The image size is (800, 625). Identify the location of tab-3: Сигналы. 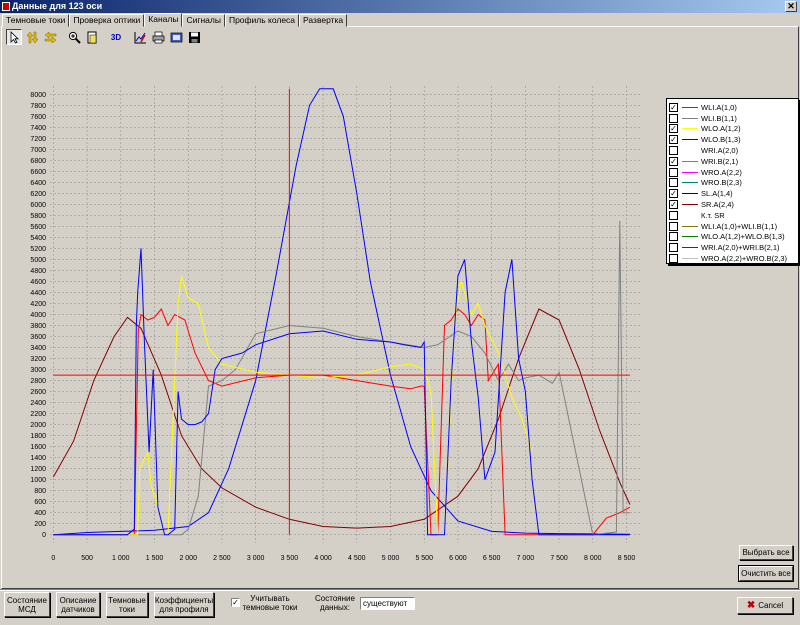
(203, 20).